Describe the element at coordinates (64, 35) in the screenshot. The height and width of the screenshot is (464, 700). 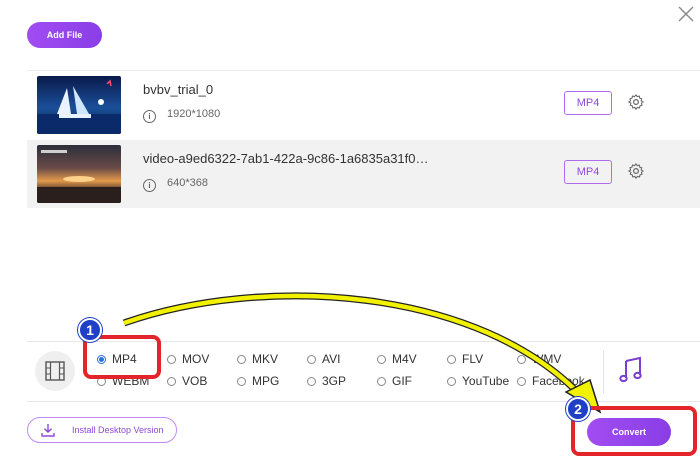
I see `add-file-button: Add File` at that location.